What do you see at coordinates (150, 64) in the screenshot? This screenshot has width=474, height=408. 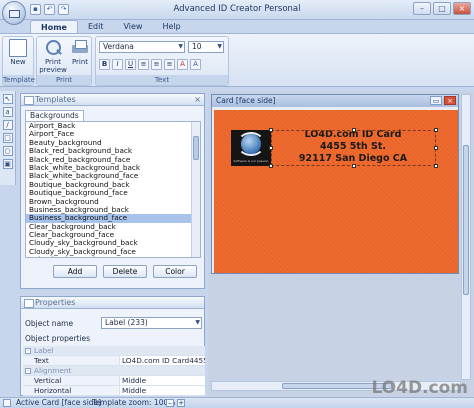 I see `format-buttons: B I U ≡ ≡ ≡ A A` at bounding box center [150, 64].